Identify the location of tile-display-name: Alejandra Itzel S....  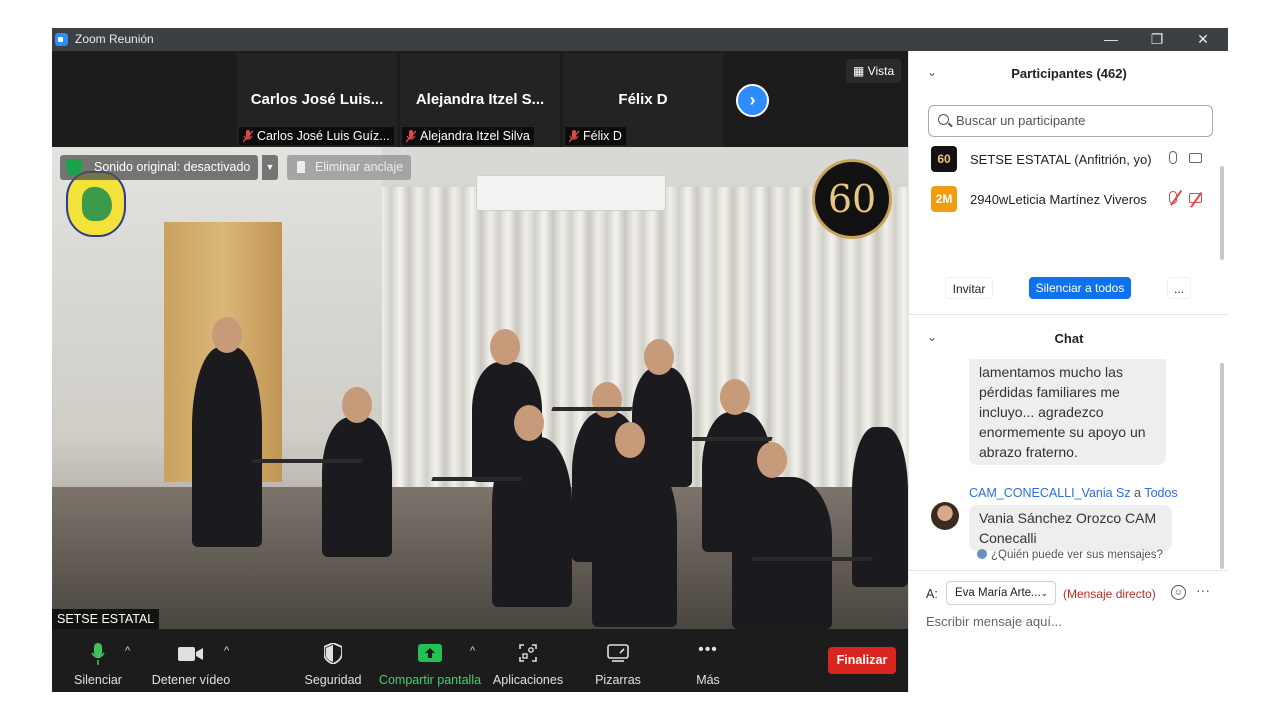
(480, 99).